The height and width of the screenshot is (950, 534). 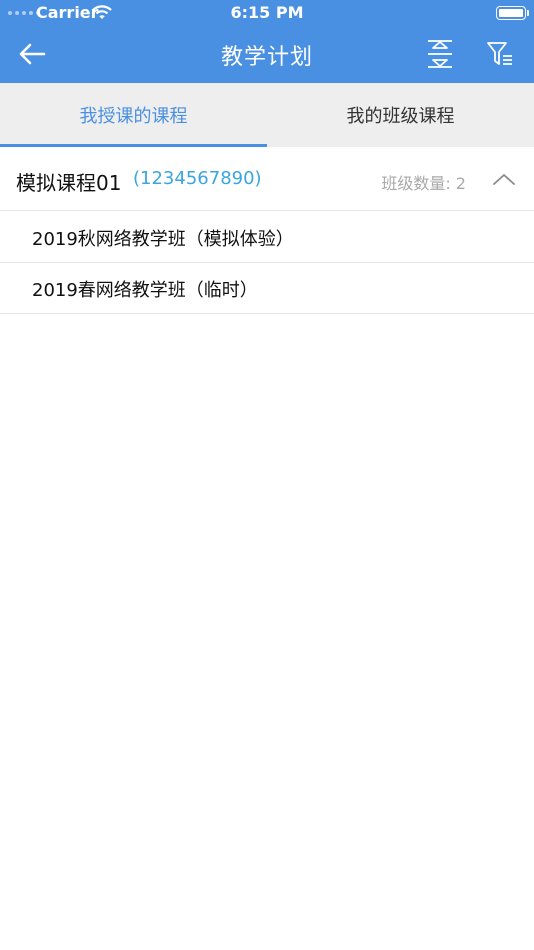 I want to click on collapse-icon, so click(x=440, y=54).